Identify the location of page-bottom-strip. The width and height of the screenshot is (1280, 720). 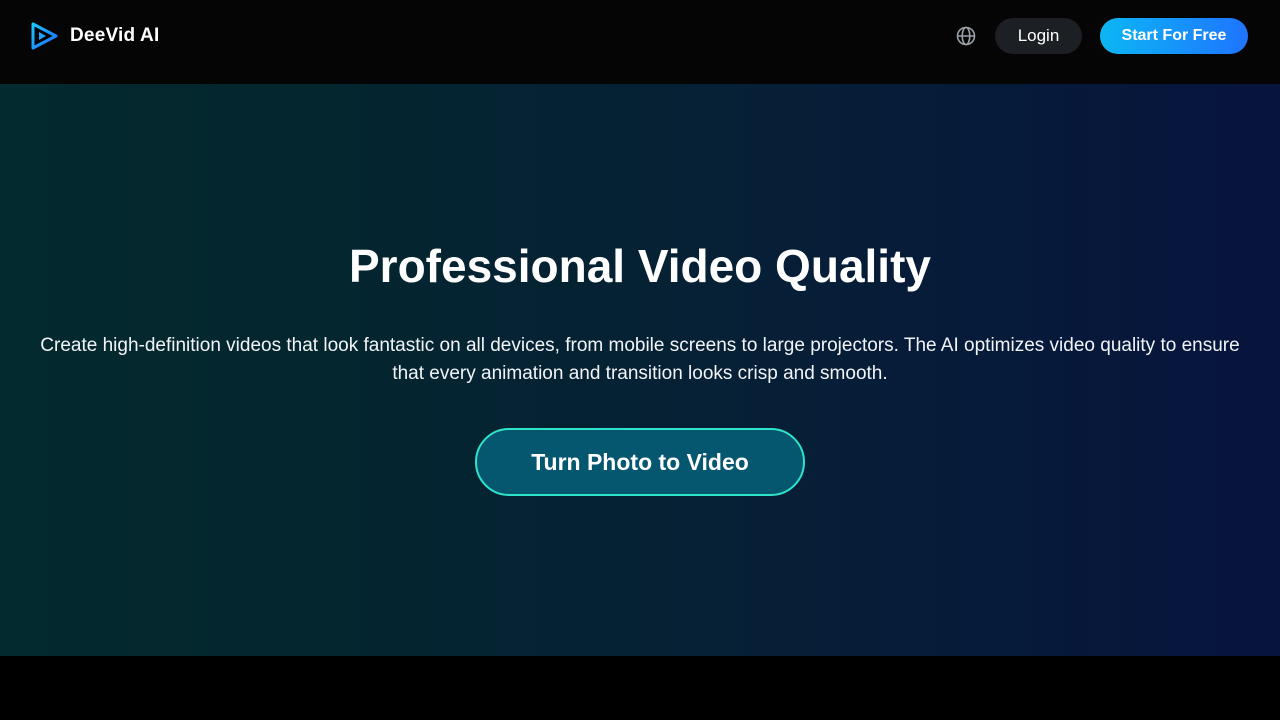
(640, 688).